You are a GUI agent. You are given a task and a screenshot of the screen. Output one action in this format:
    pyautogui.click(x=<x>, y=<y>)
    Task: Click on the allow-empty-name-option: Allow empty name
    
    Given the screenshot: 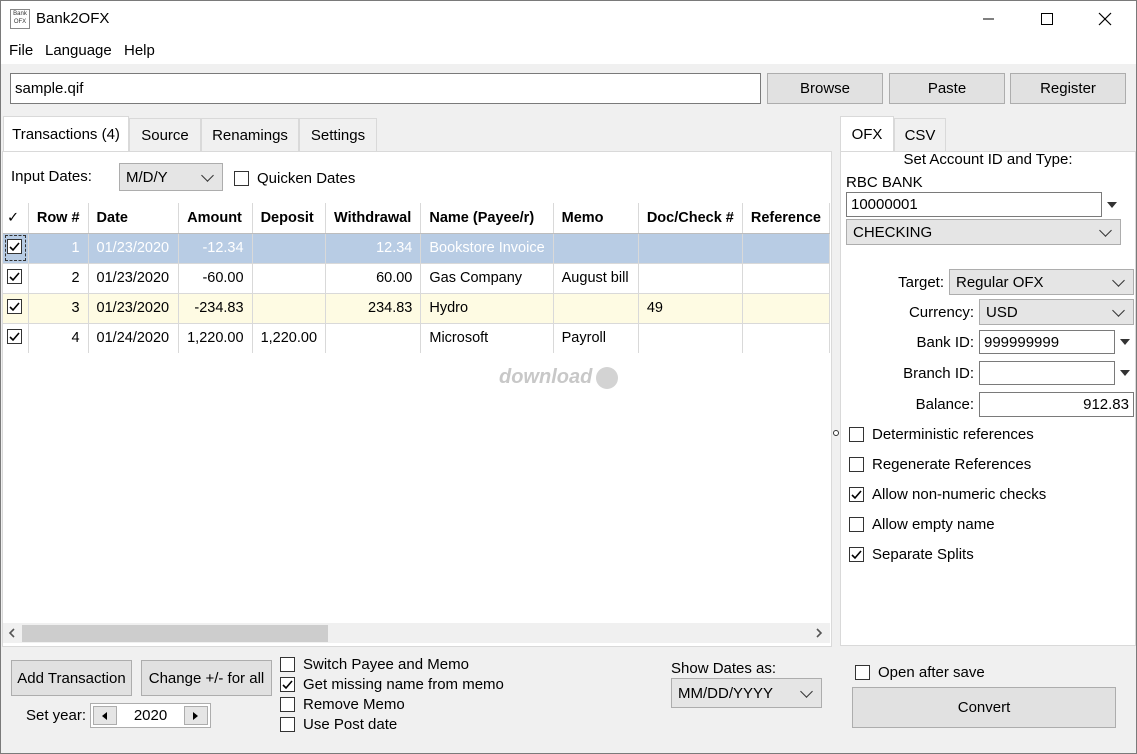 What is the action you would take?
    pyautogui.click(x=922, y=524)
    